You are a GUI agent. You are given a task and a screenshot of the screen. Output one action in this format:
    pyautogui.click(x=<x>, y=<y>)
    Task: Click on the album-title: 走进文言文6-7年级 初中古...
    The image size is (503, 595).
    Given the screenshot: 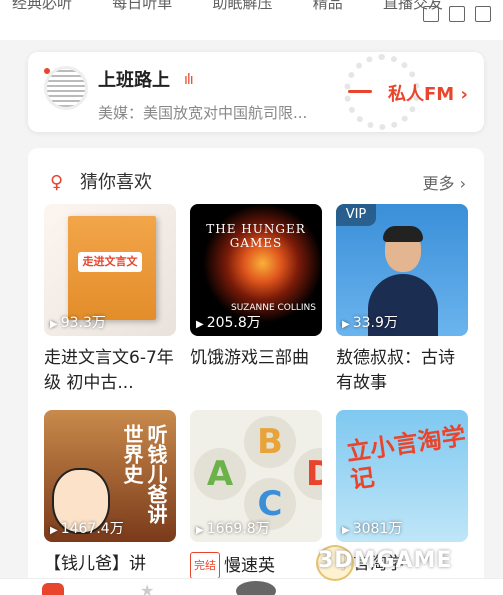 What is the action you would take?
    pyautogui.click(x=111, y=371)
    